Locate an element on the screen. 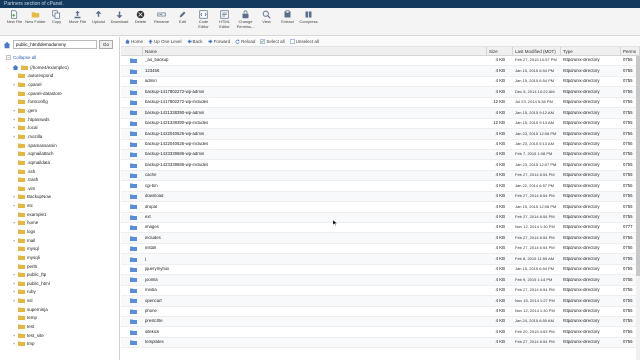 This screenshot has width=640, height=360. tree-item: - (/home4/example1) is located at coordinates (59, 67).